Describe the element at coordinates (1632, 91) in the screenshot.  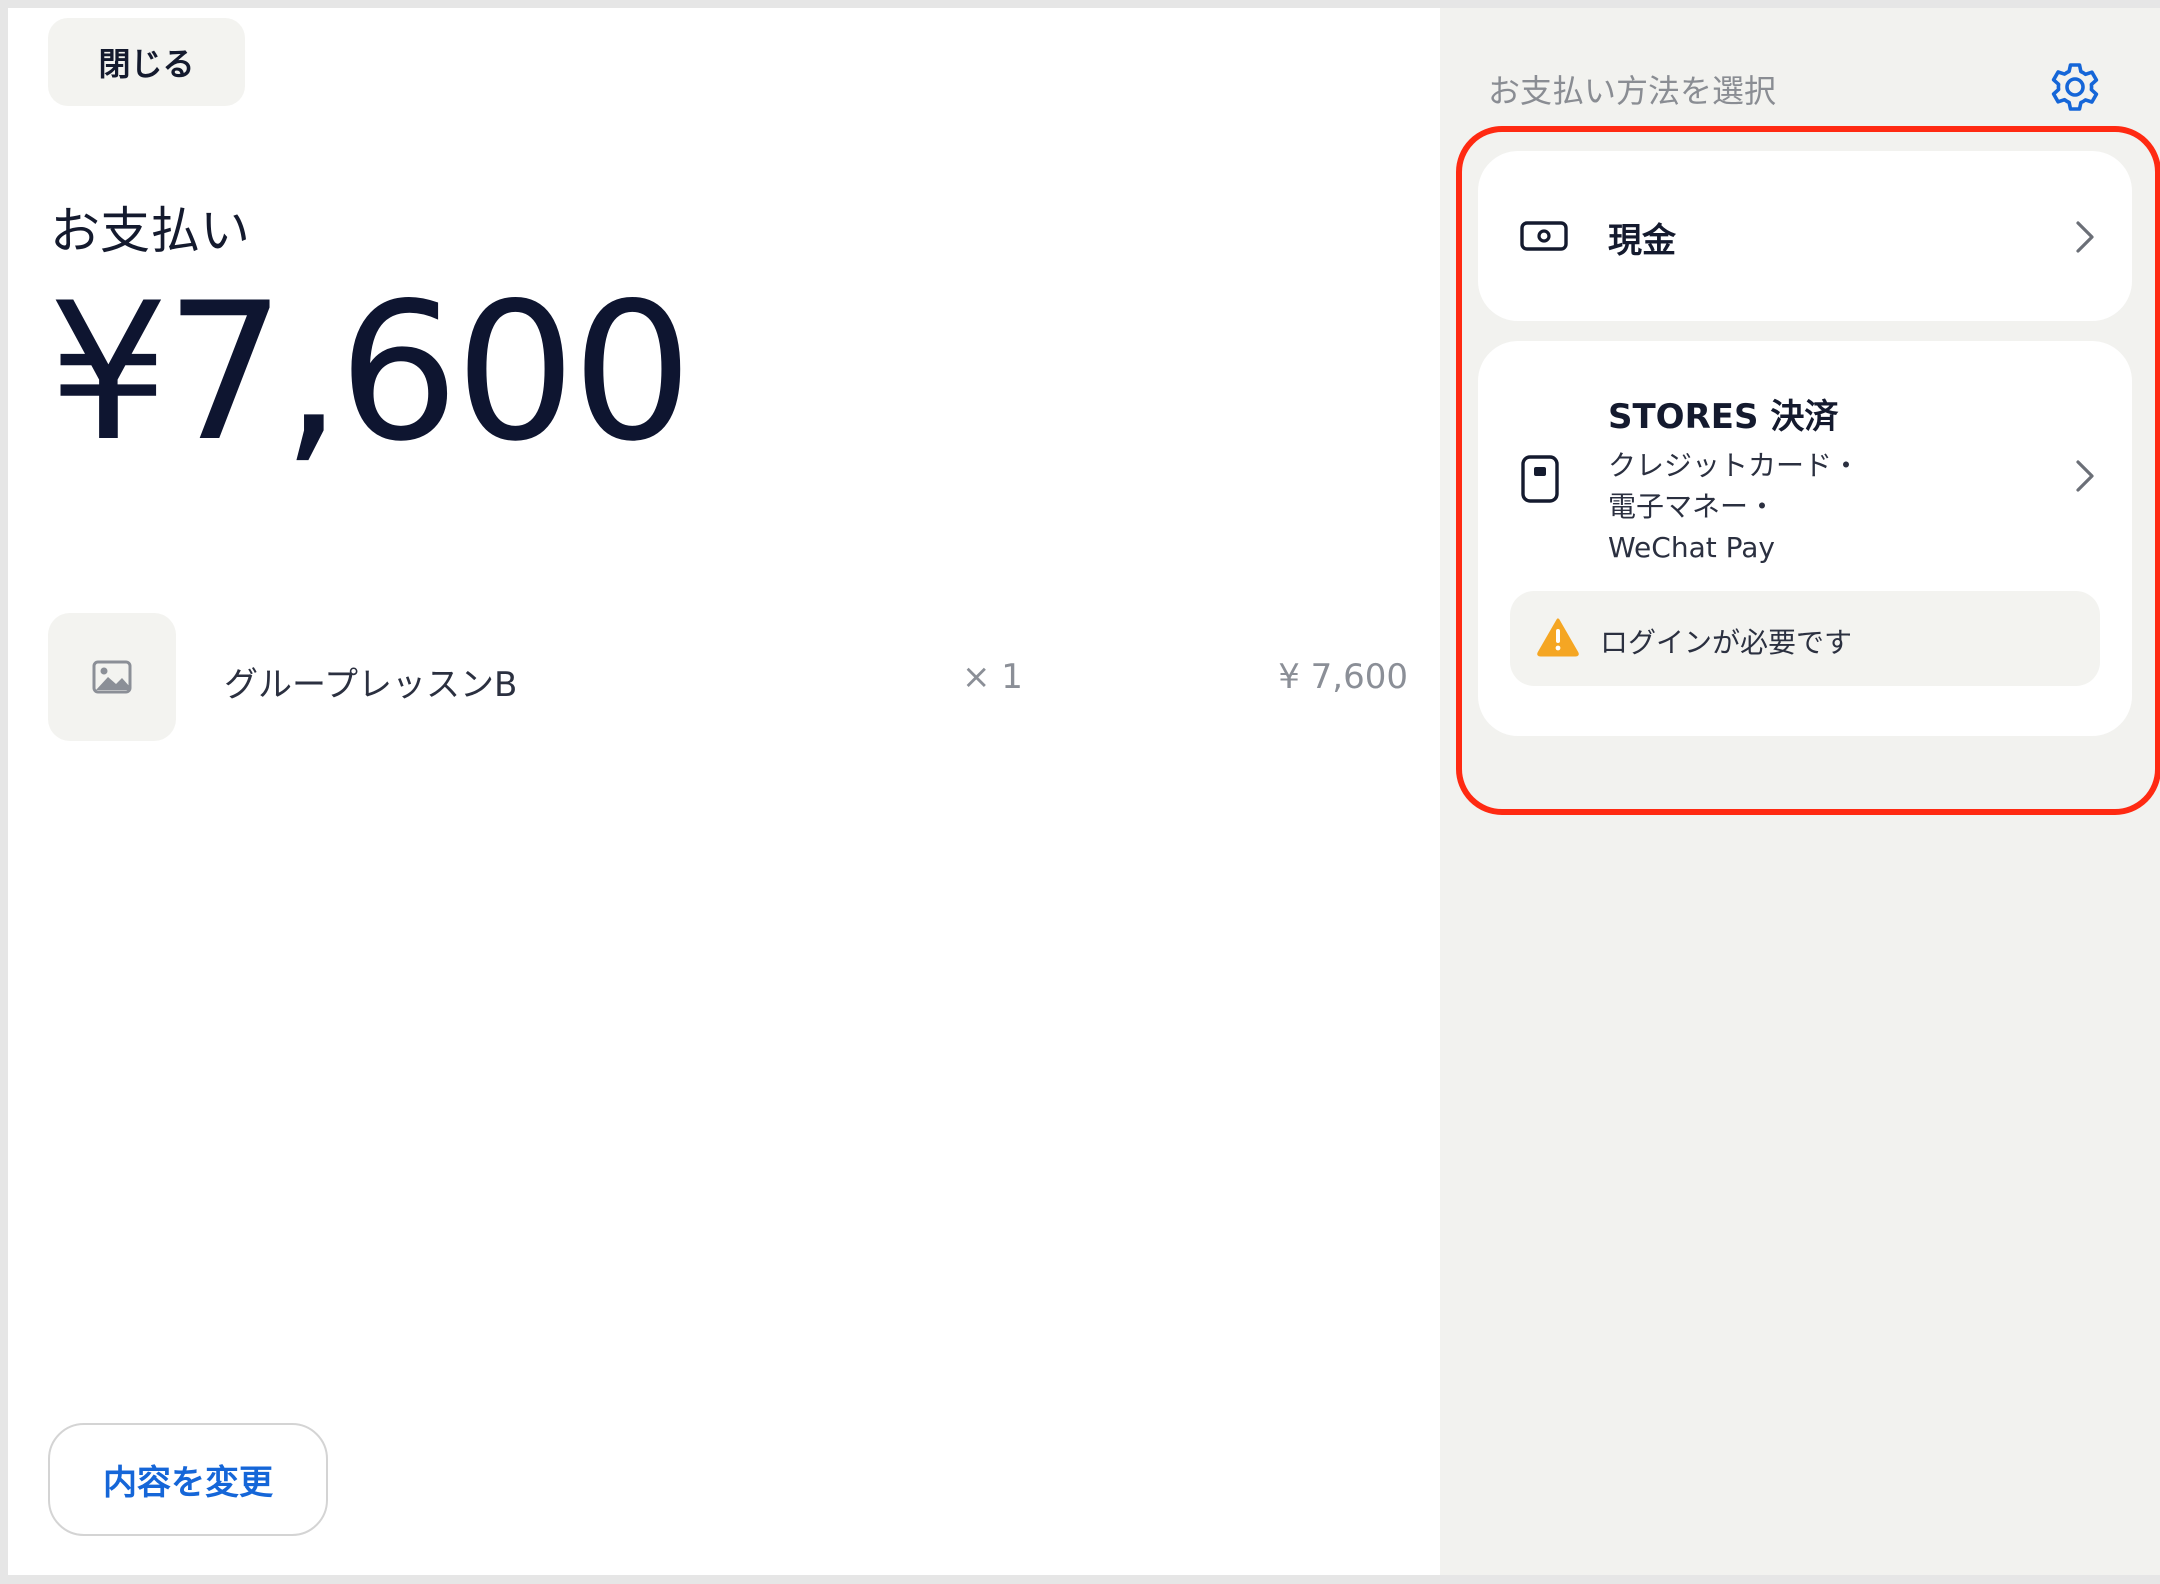
I see `payment-method-title: お支払い方法を選択` at that location.